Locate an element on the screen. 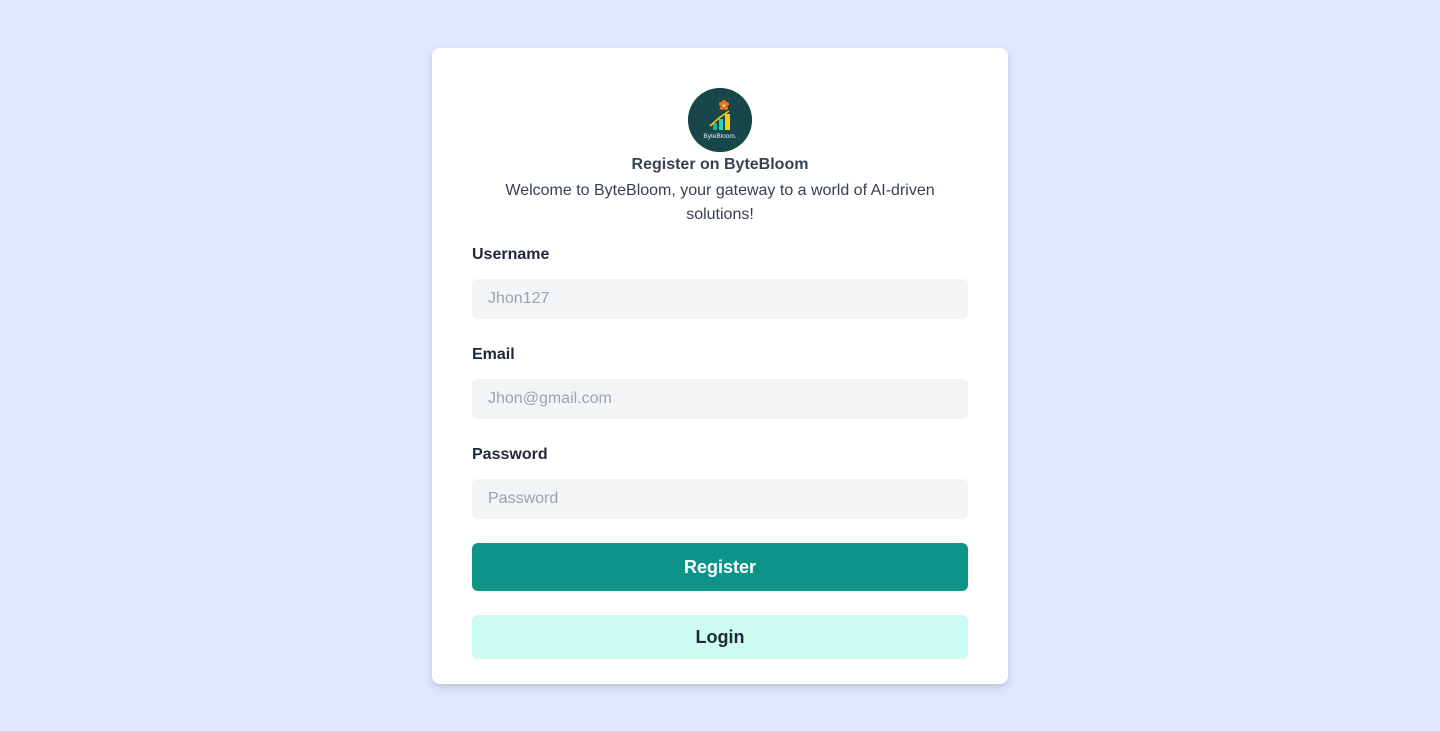  page-title: Register on ByteBloom is located at coordinates (720, 164).